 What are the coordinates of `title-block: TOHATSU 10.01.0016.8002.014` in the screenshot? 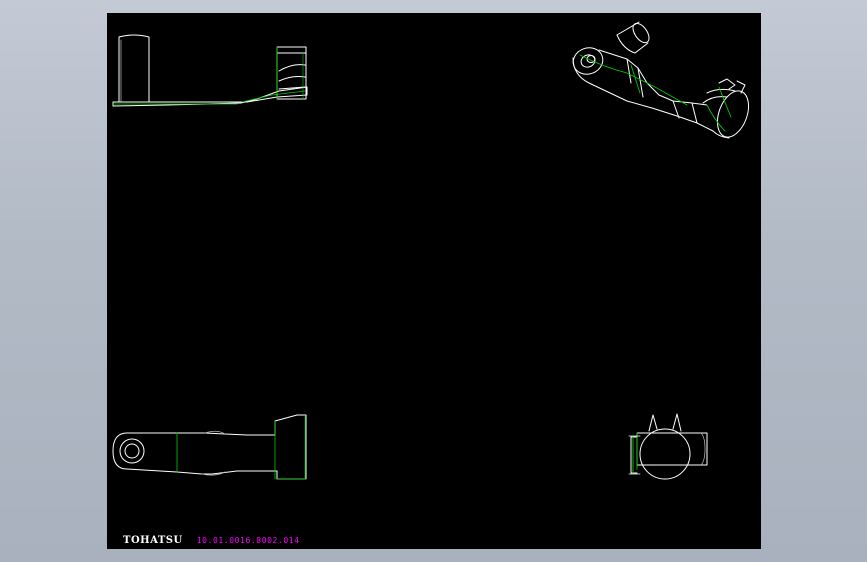 It's located at (211, 540).